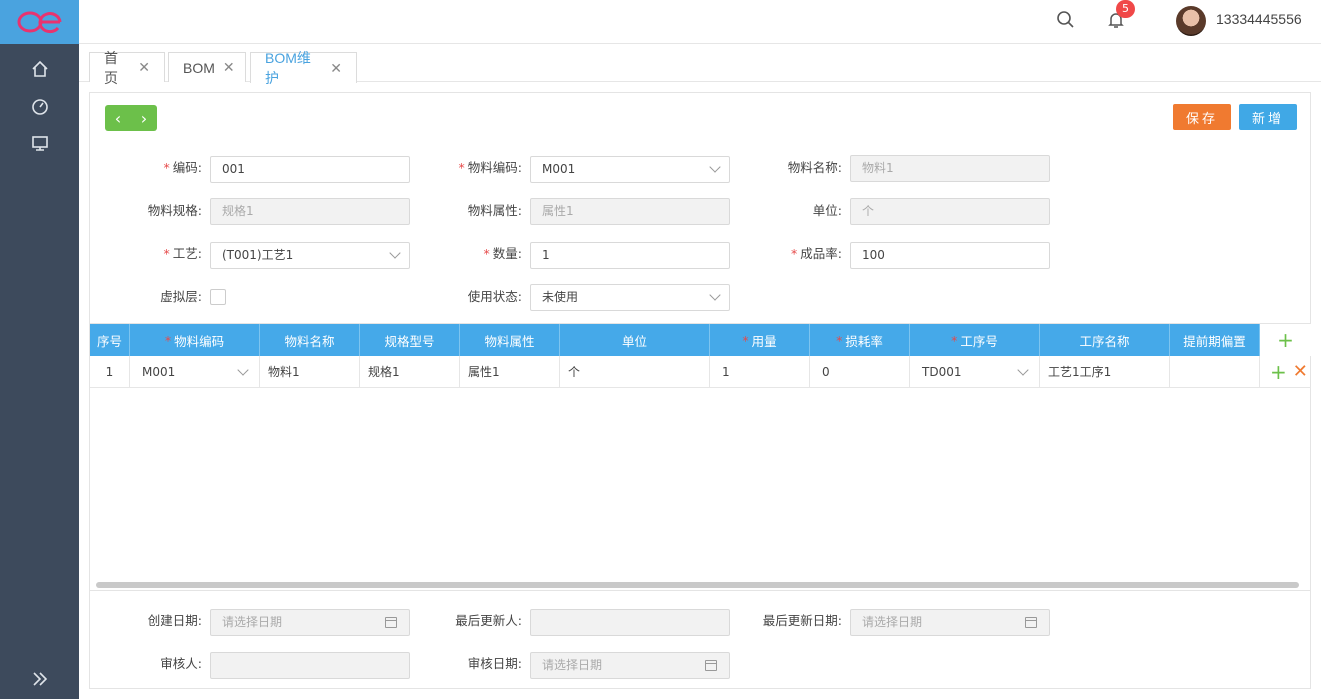 This screenshot has height=699, width=1321. I want to click on tab-label: 首页, so click(111, 67).